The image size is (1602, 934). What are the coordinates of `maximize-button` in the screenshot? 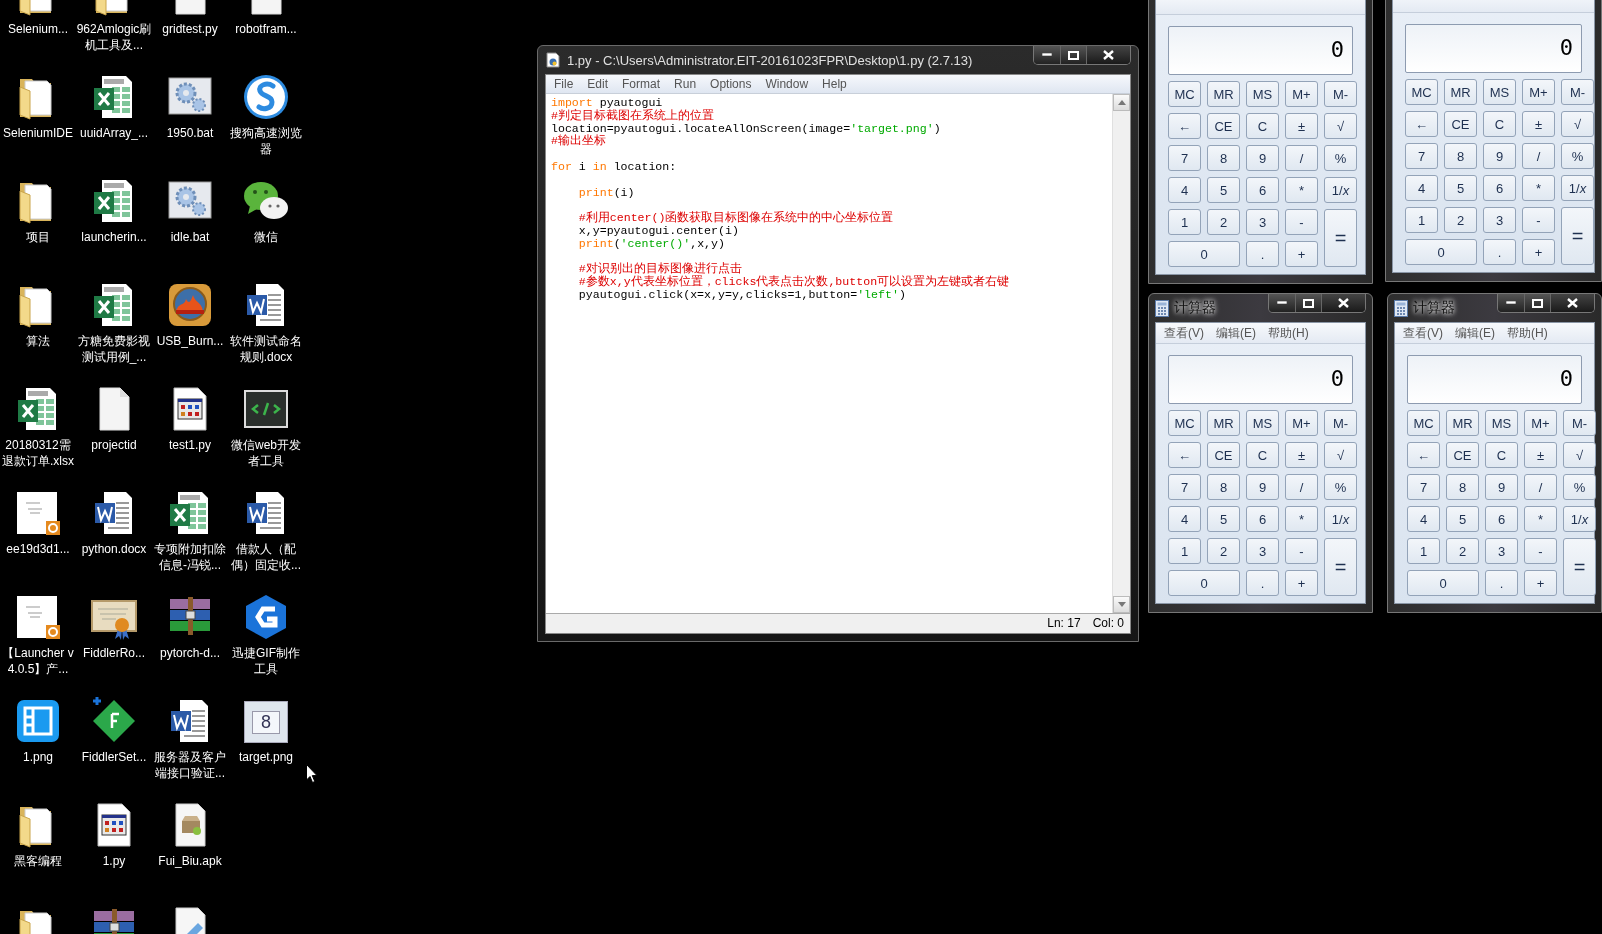 It's located at (1308, 303).